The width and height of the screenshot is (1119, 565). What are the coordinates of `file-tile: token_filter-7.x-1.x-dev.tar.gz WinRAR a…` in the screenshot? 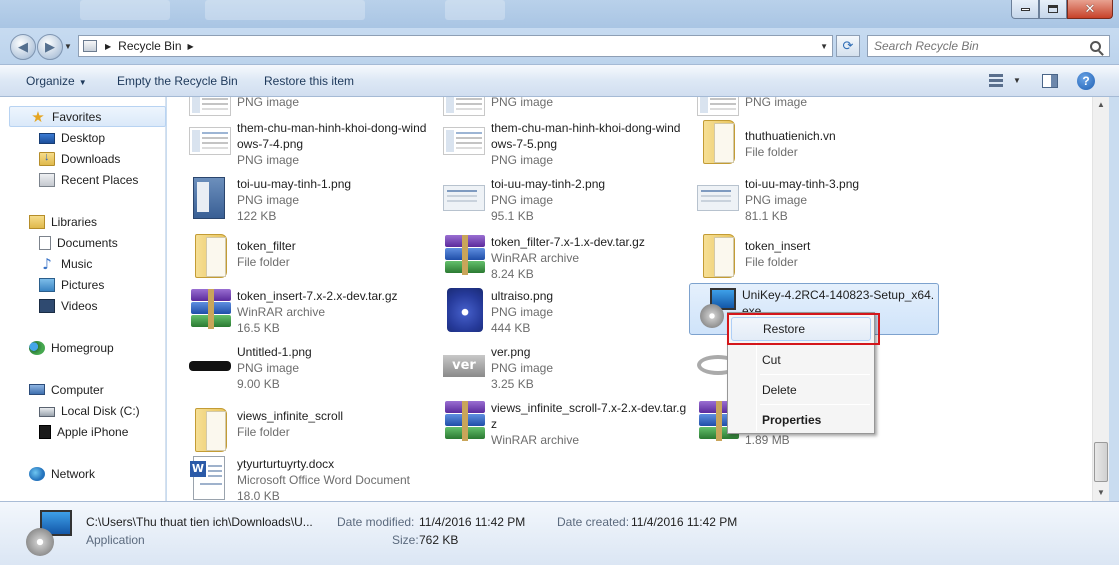 It's located at (564, 256).